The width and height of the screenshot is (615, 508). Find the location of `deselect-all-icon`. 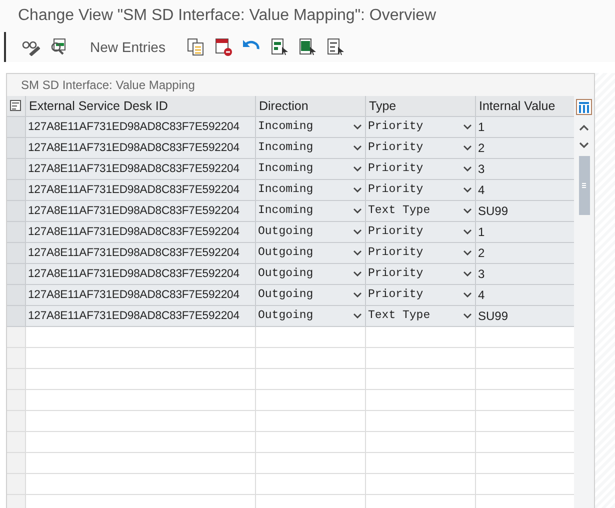

deselect-all-icon is located at coordinates (336, 47).